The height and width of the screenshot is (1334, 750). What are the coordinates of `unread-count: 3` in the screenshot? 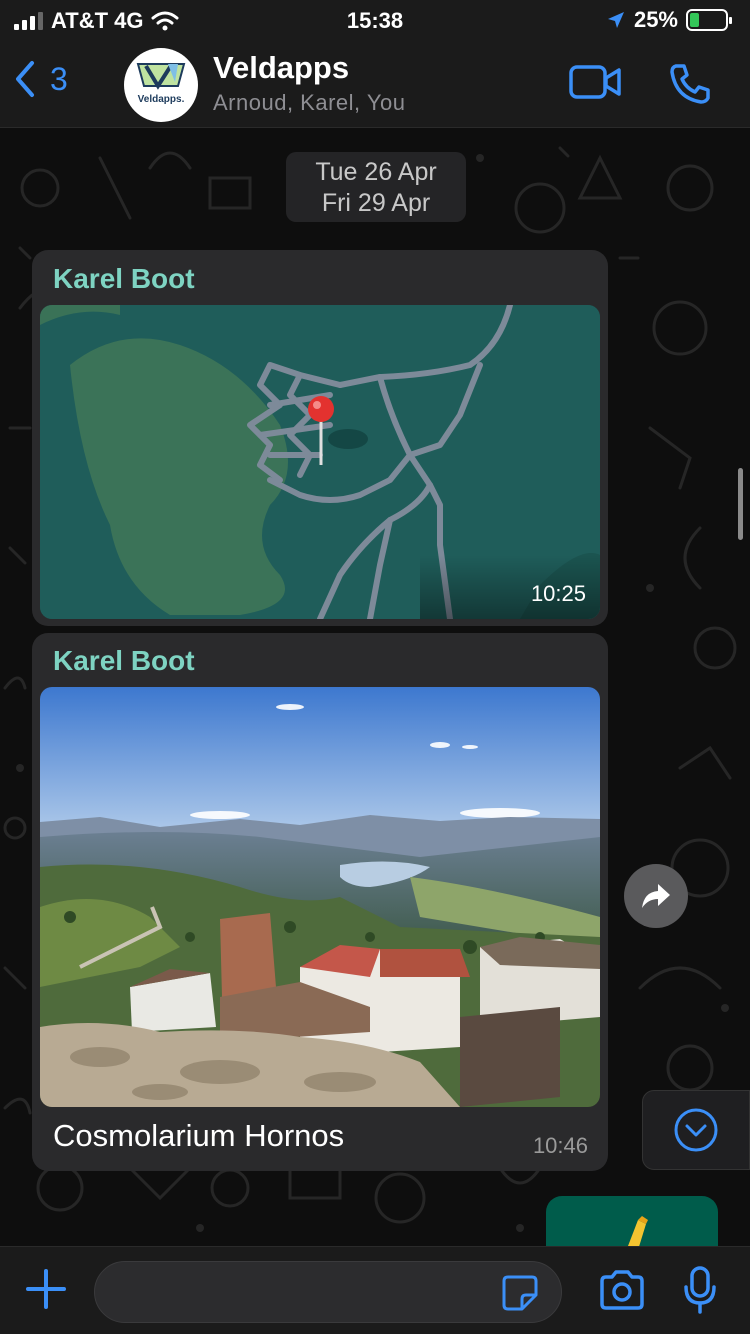 It's located at (59, 78).